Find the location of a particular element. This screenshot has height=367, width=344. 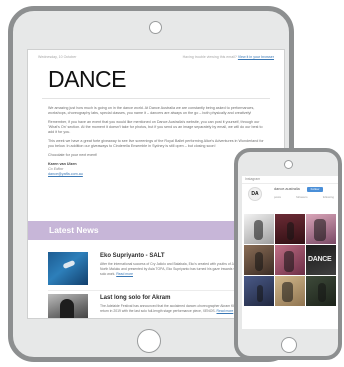

profile-stats: posts followers following is located at coordinates (304, 197).